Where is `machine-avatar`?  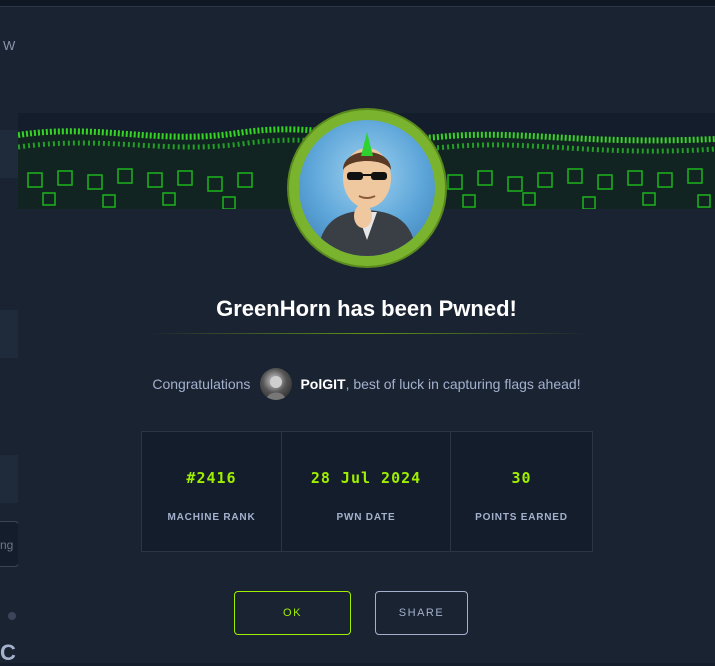 machine-avatar is located at coordinates (367, 188).